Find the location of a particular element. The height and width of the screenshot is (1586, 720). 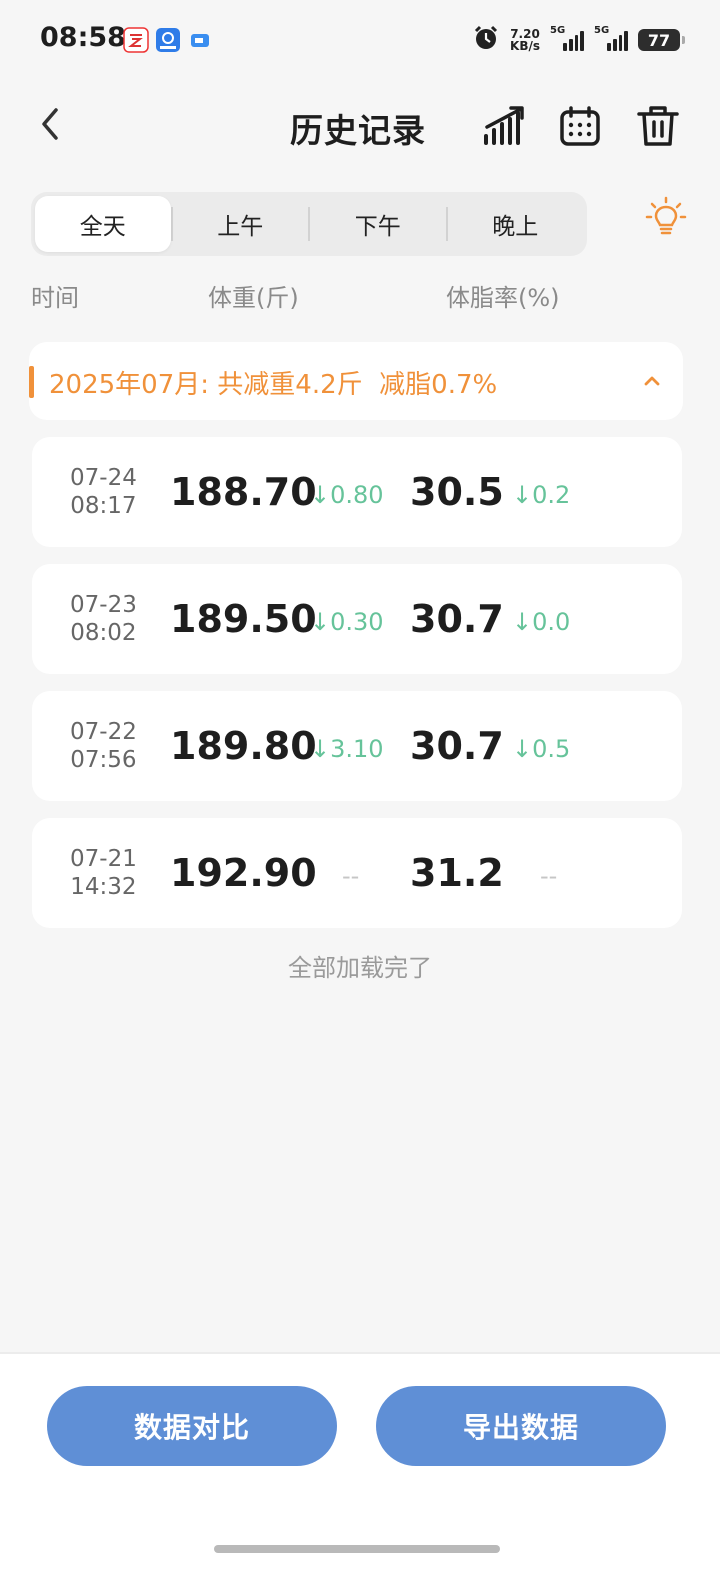

column-header-body-fat: 体脂率(%) is located at coordinates (503, 298).